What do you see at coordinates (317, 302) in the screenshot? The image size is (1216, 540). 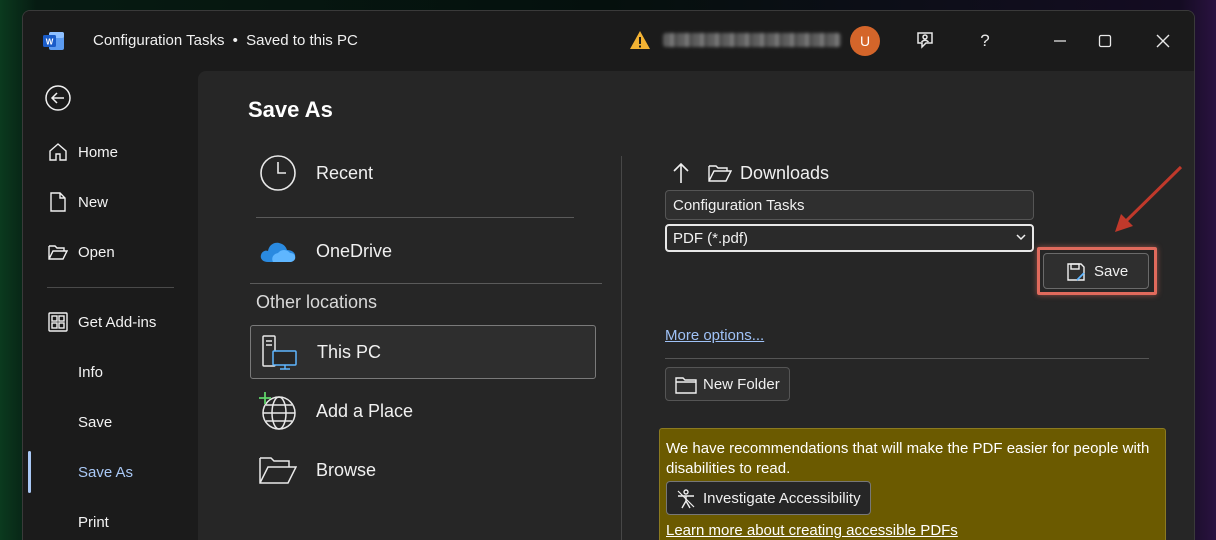 I see `other-locations-heading: Other locations` at bounding box center [317, 302].